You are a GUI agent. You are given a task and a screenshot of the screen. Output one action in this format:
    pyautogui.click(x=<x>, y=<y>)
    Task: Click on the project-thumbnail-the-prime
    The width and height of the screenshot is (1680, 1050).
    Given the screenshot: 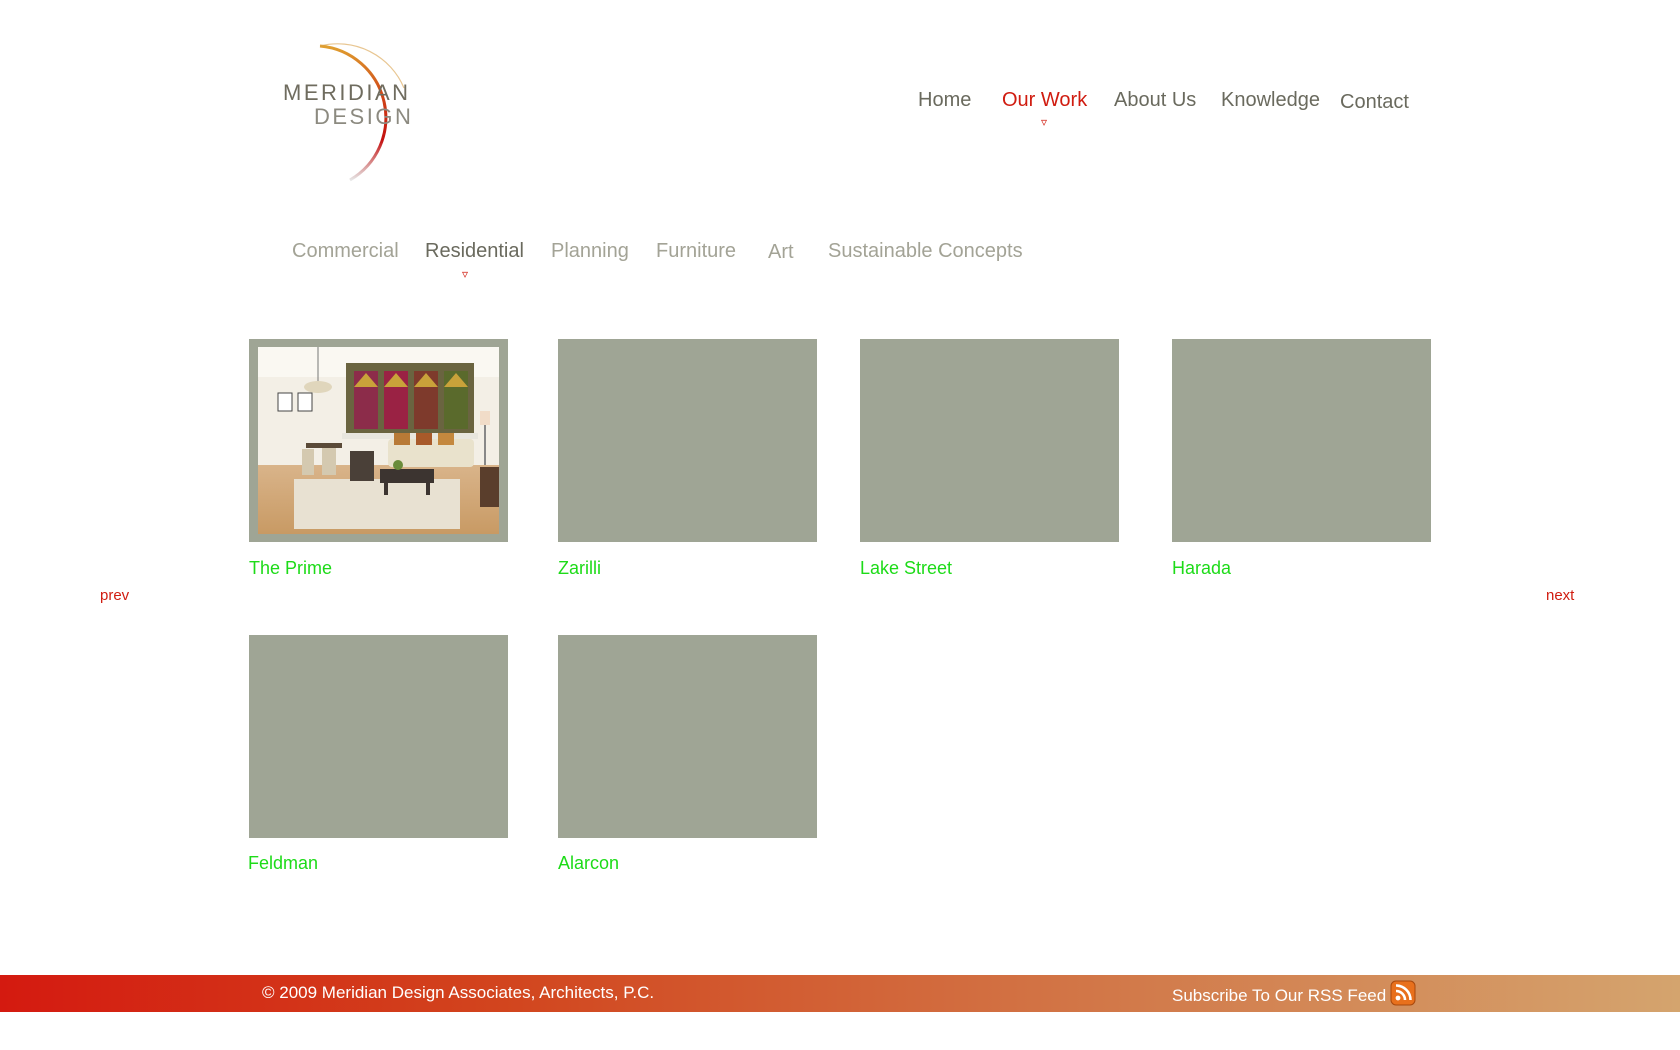 What is the action you would take?
    pyautogui.click(x=378, y=440)
    